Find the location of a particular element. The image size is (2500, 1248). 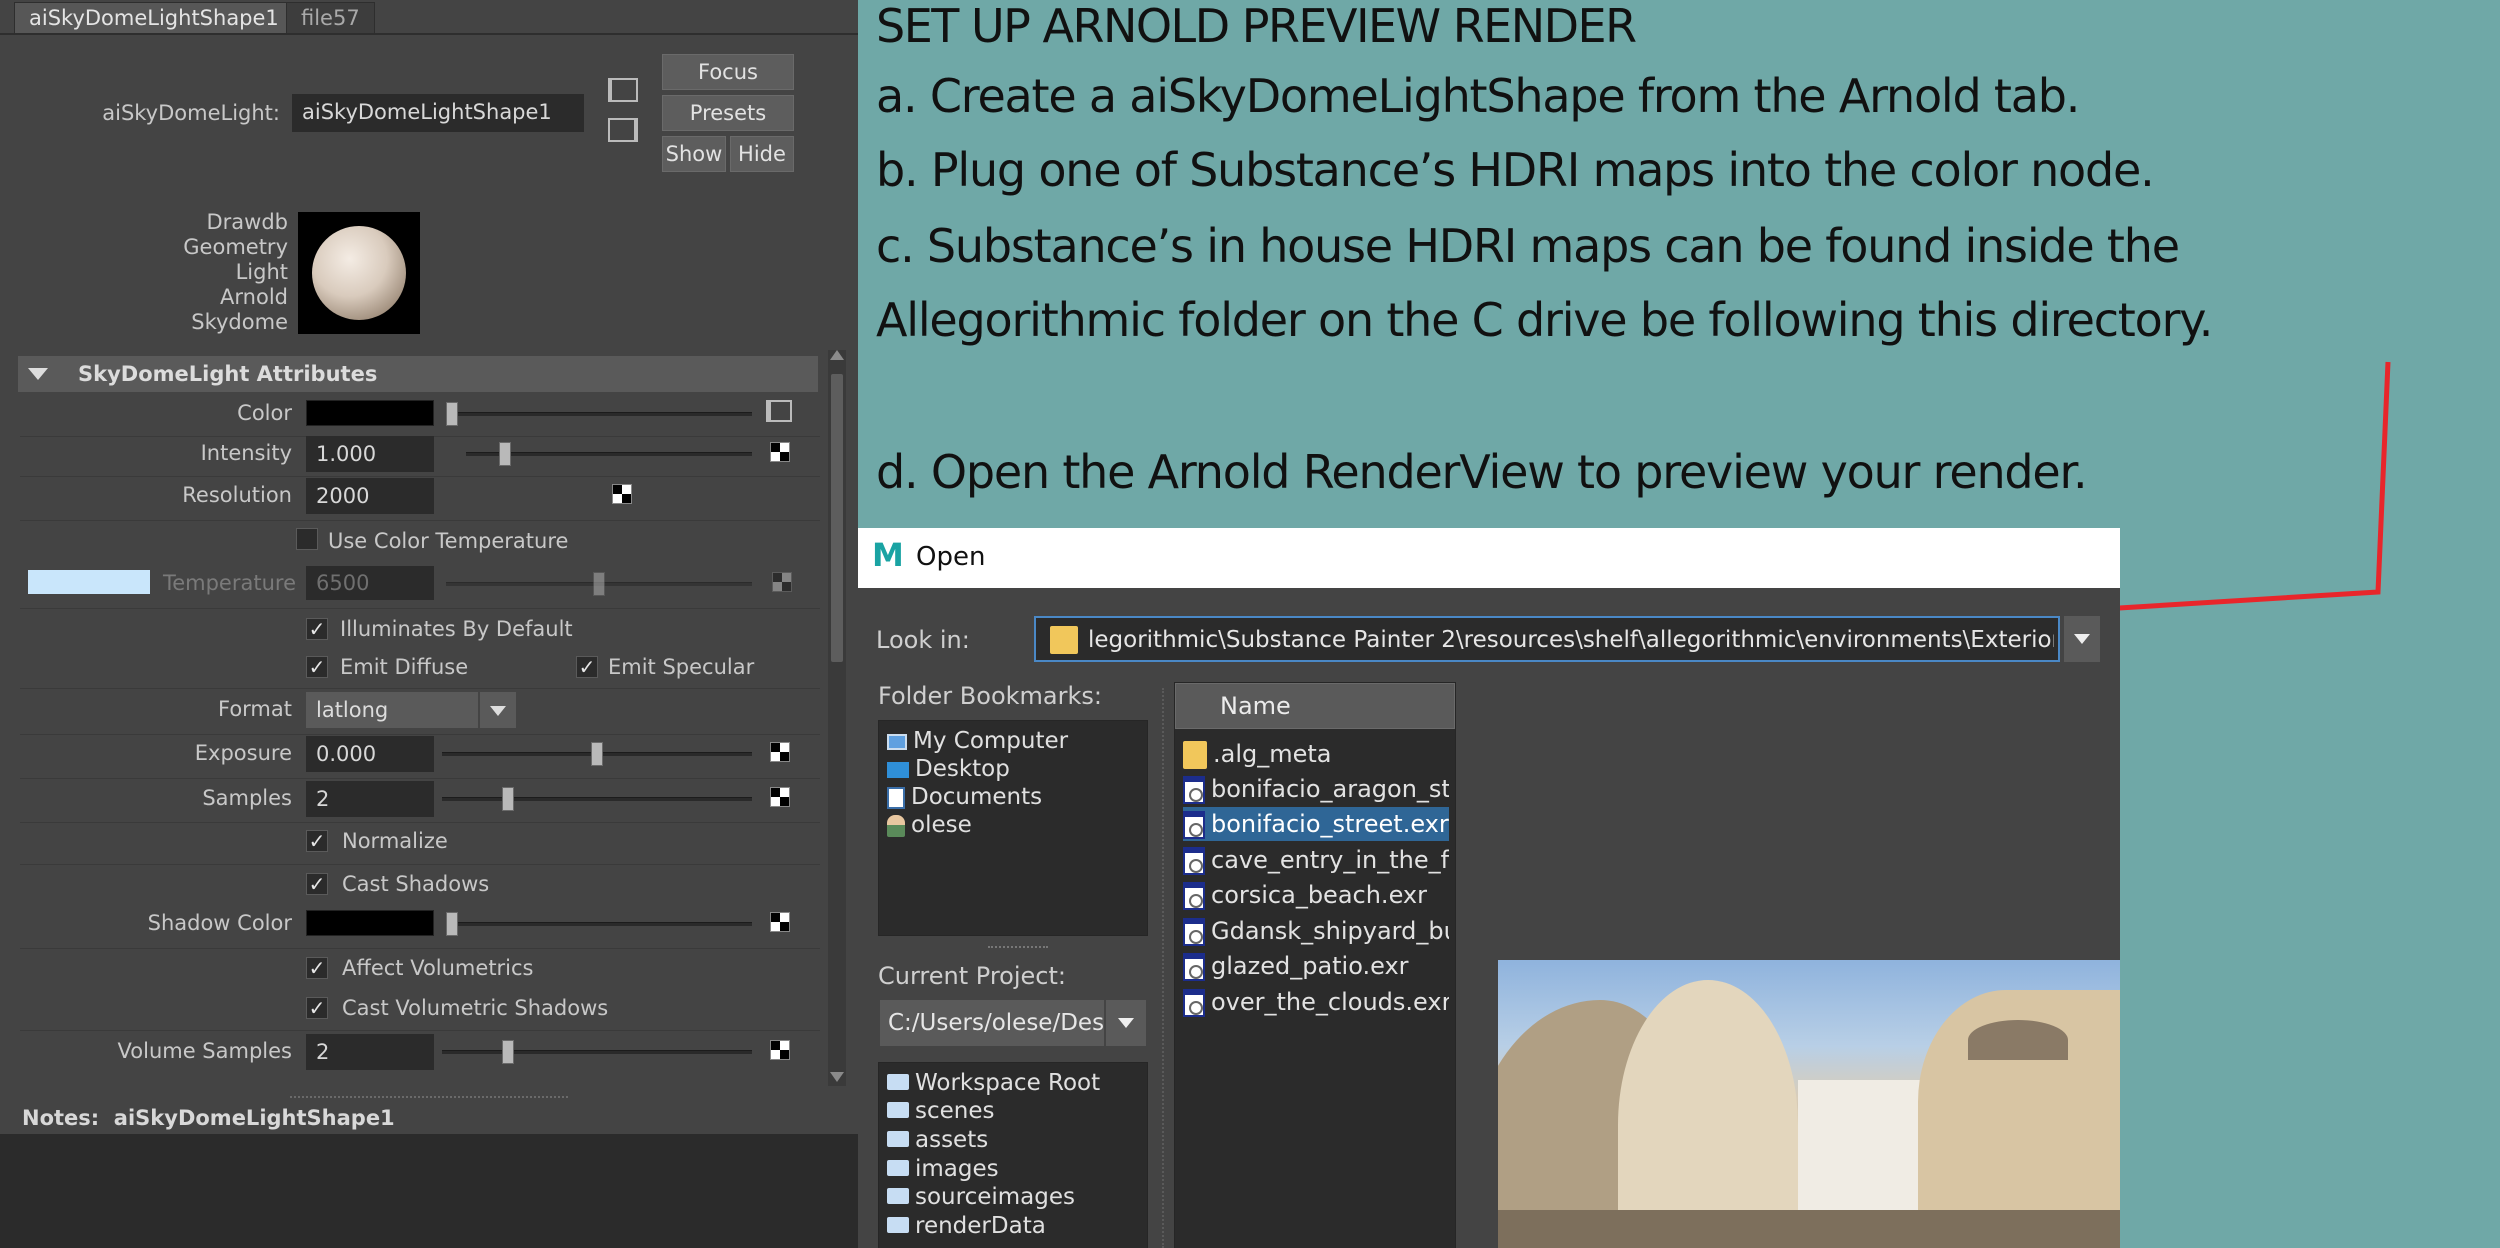

name-column-header: Name is located at coordinates (1315, 706).